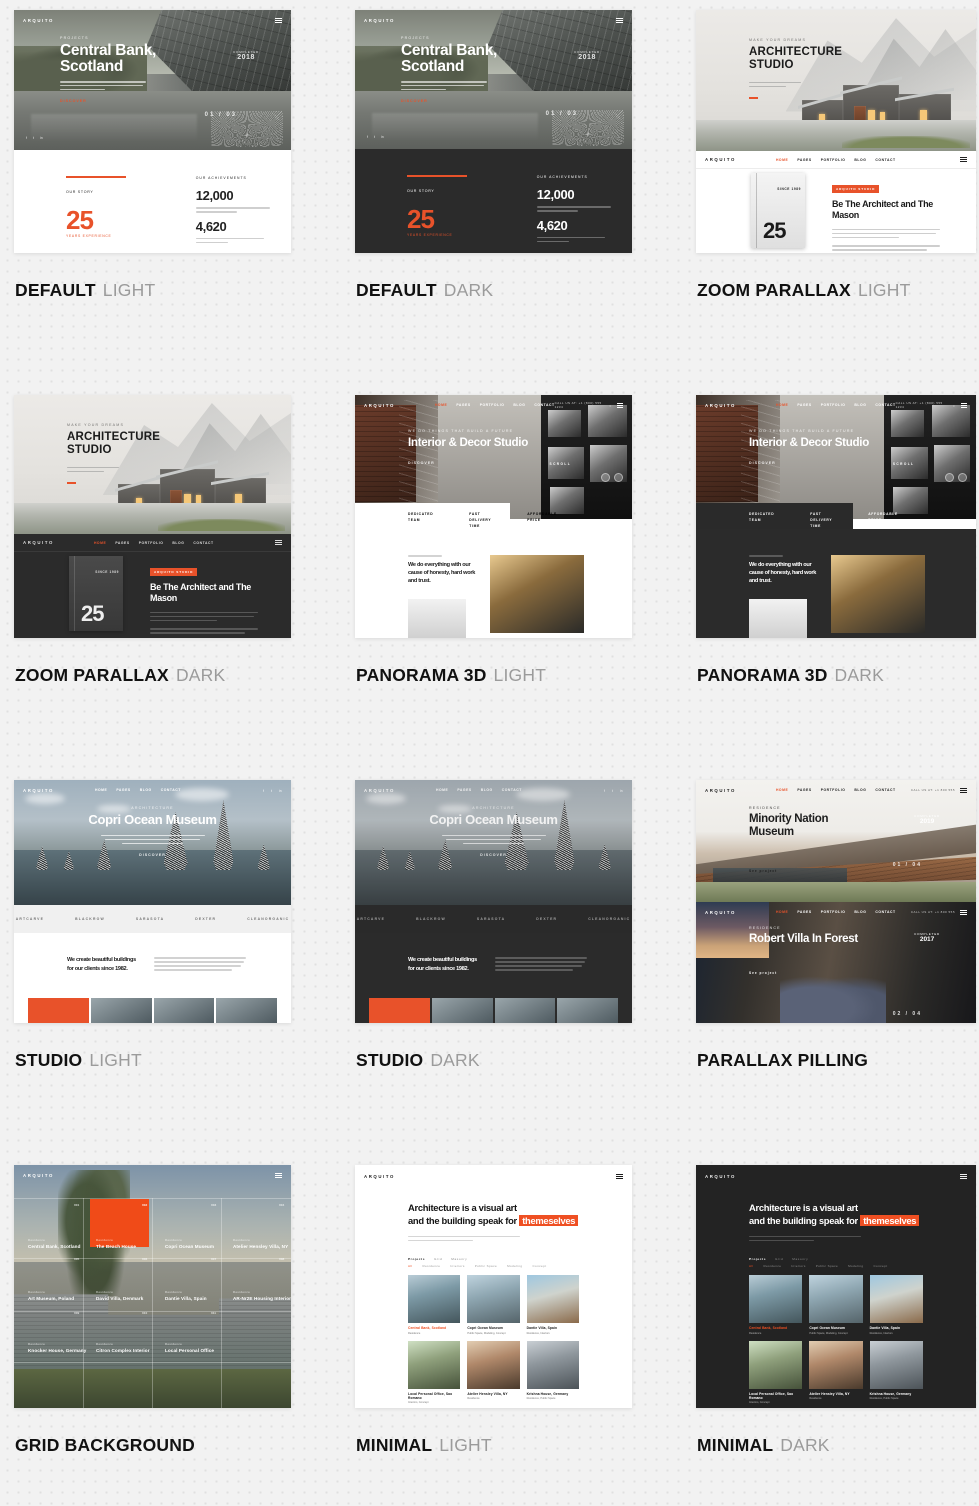 The image size is (979, 1506). Describe the element at coordinates (119, 1296) in the screenshot. I see `project-tile: Residence David Villa, Denmark` at that location.